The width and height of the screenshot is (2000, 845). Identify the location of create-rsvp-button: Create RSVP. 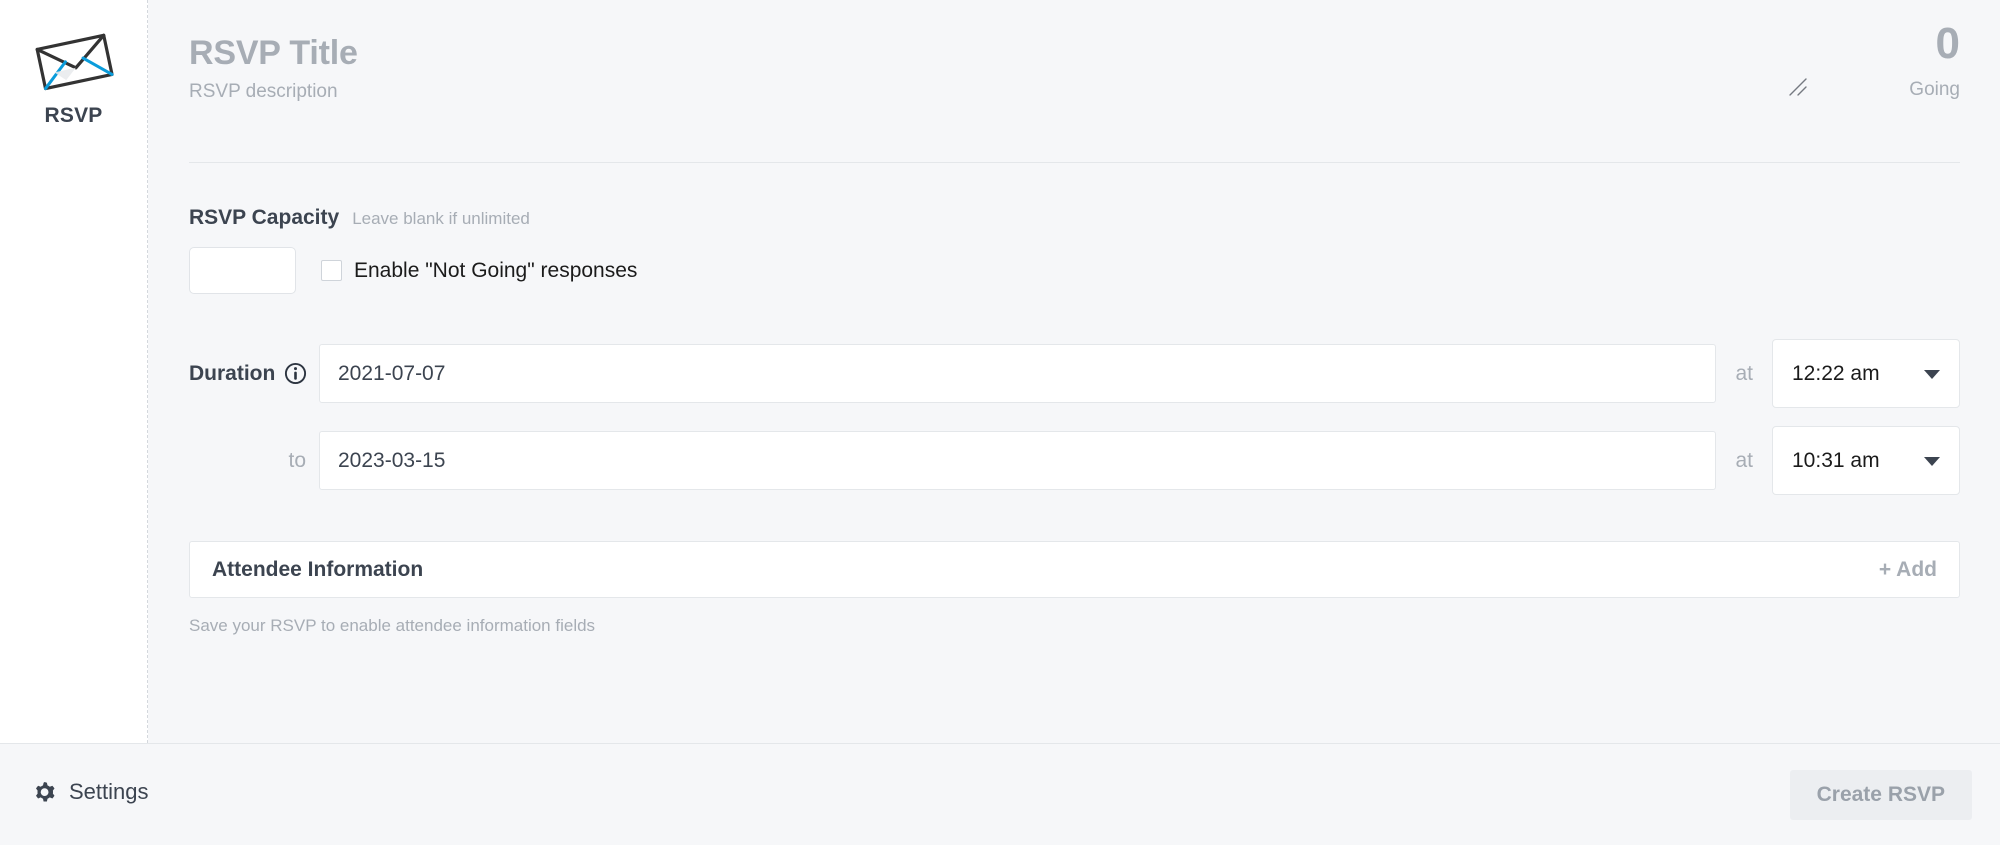
(1880, 794).